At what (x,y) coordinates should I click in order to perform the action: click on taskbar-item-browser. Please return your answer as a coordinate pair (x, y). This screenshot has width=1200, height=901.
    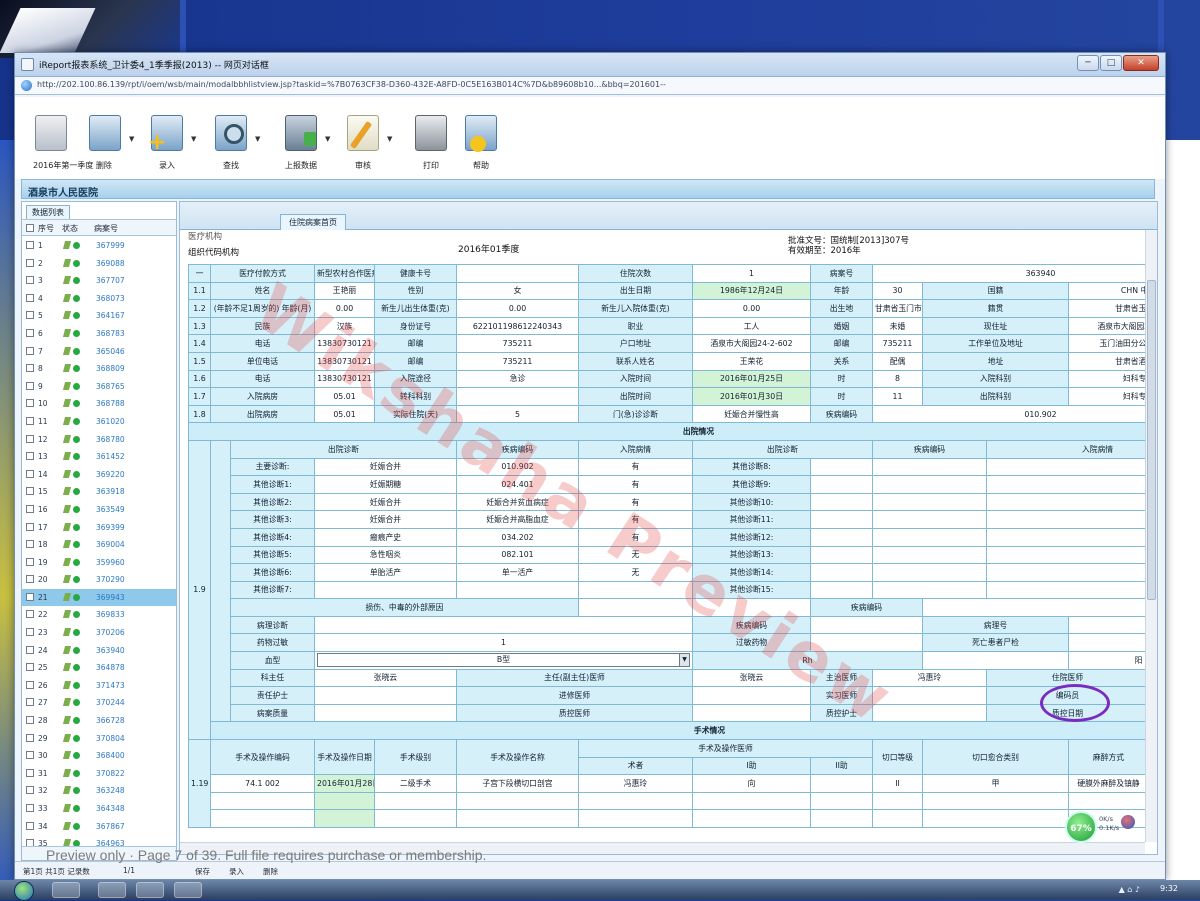
    Looking at the image, I should click on (150, 890).